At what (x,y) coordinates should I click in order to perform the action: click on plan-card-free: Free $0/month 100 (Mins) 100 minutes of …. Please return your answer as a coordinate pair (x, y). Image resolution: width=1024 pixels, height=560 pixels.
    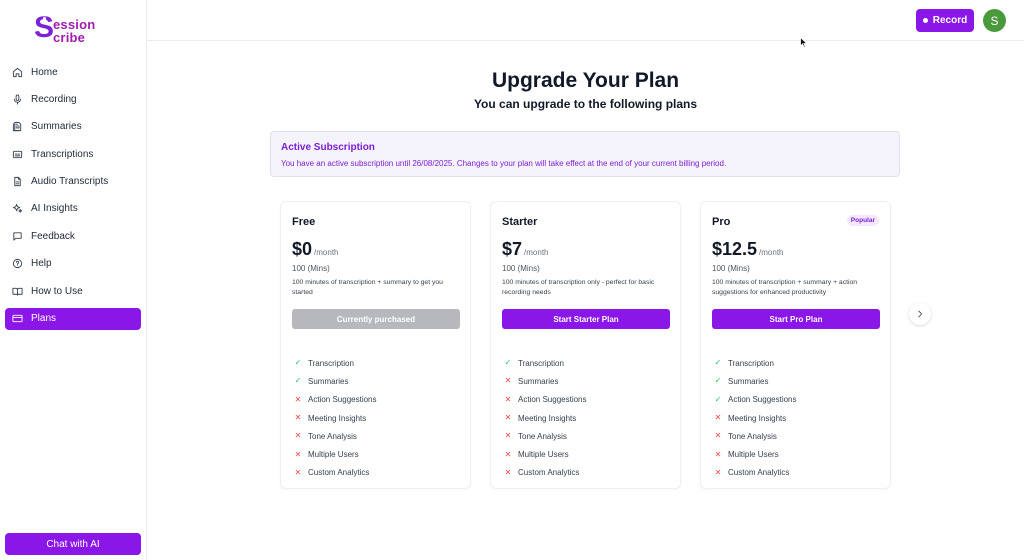
    Looking at the image, I should click on (375, 345).